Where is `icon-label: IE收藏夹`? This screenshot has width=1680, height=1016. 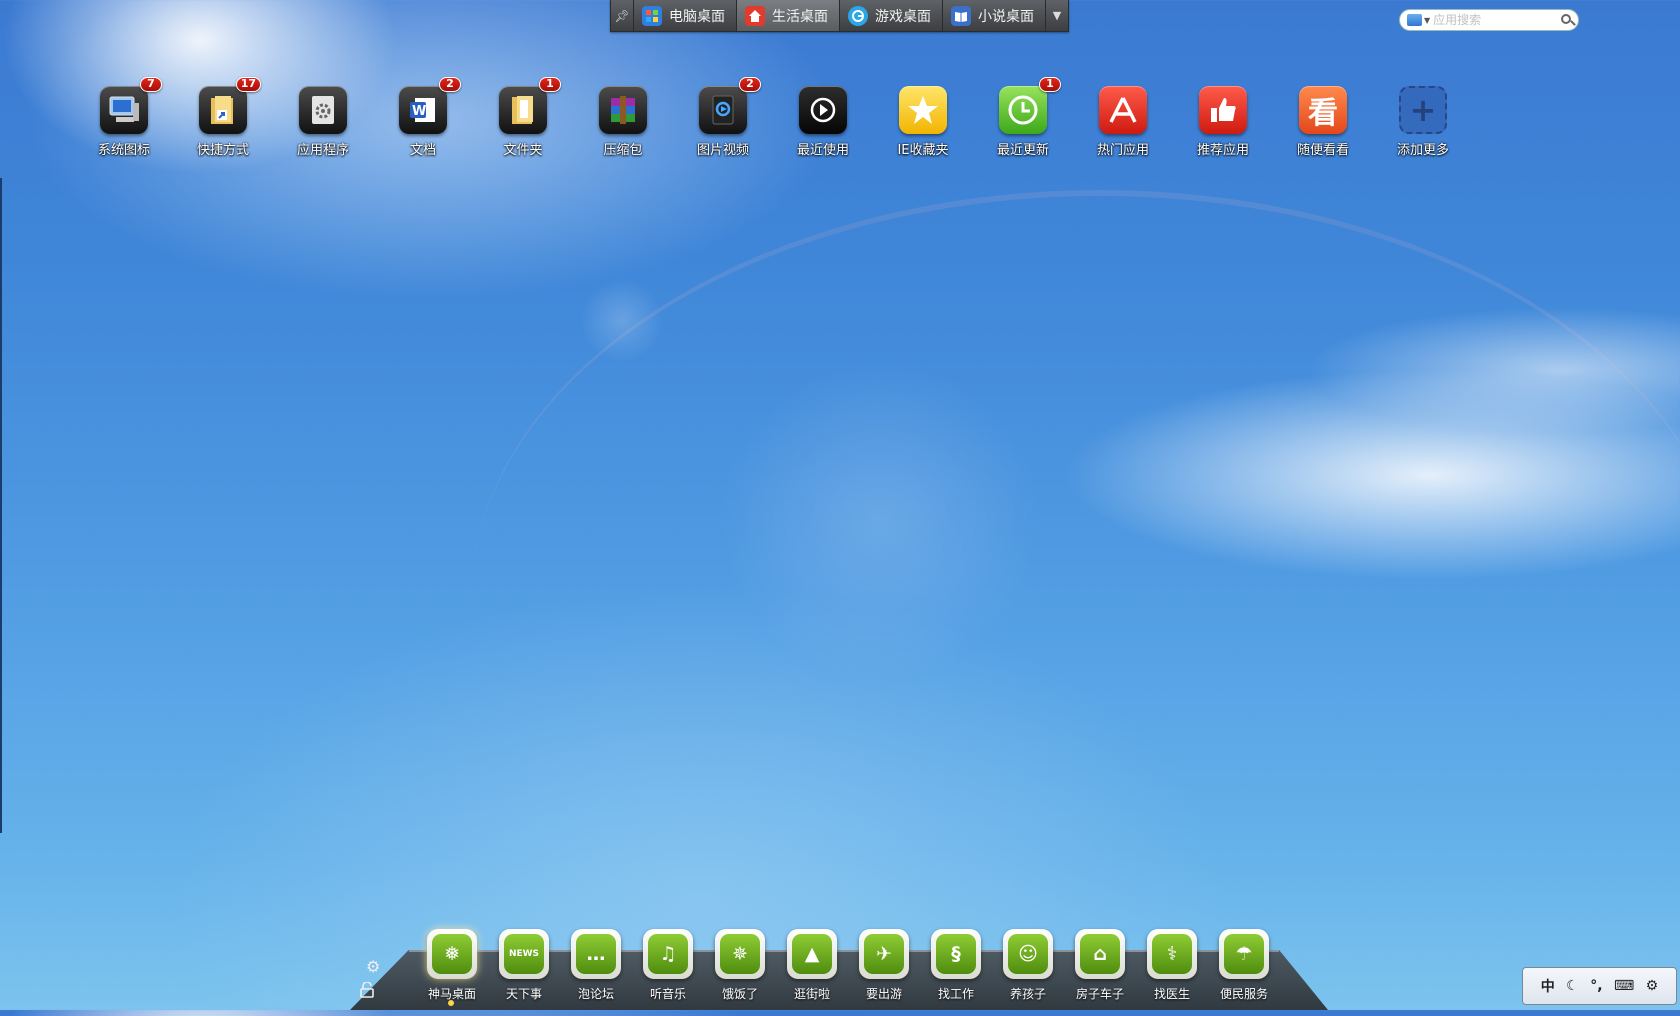 icon-label: IE收藏夹 is located at coordinates (923, 150).